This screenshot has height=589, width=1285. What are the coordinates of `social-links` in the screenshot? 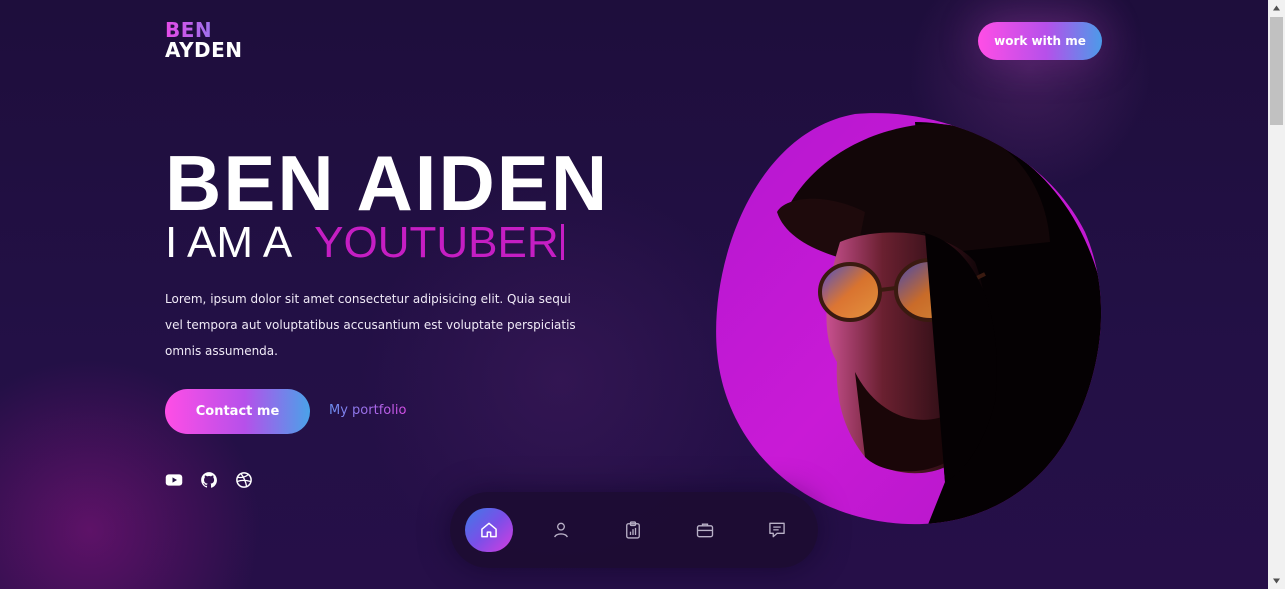 It's located at (209, 480).